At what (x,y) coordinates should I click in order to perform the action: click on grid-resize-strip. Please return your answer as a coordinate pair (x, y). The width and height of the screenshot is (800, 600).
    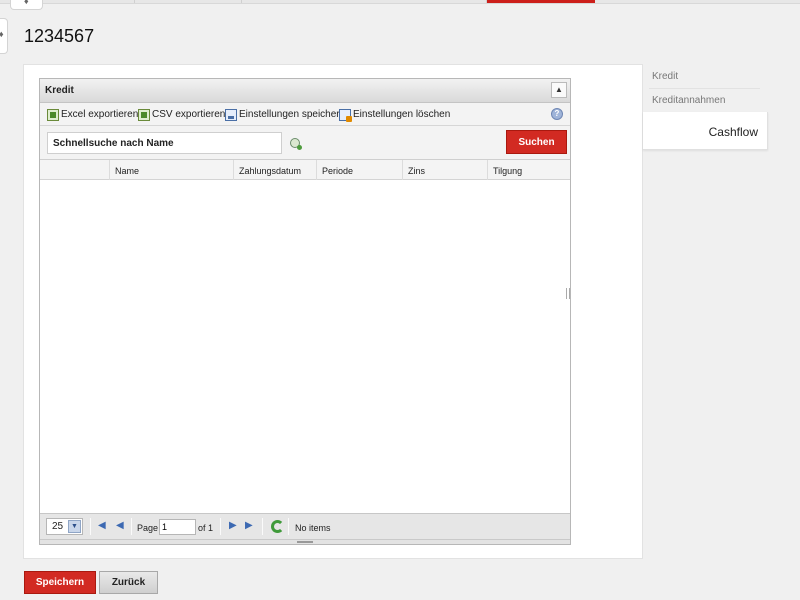
    Looking at the image, I should click on (305, 541).